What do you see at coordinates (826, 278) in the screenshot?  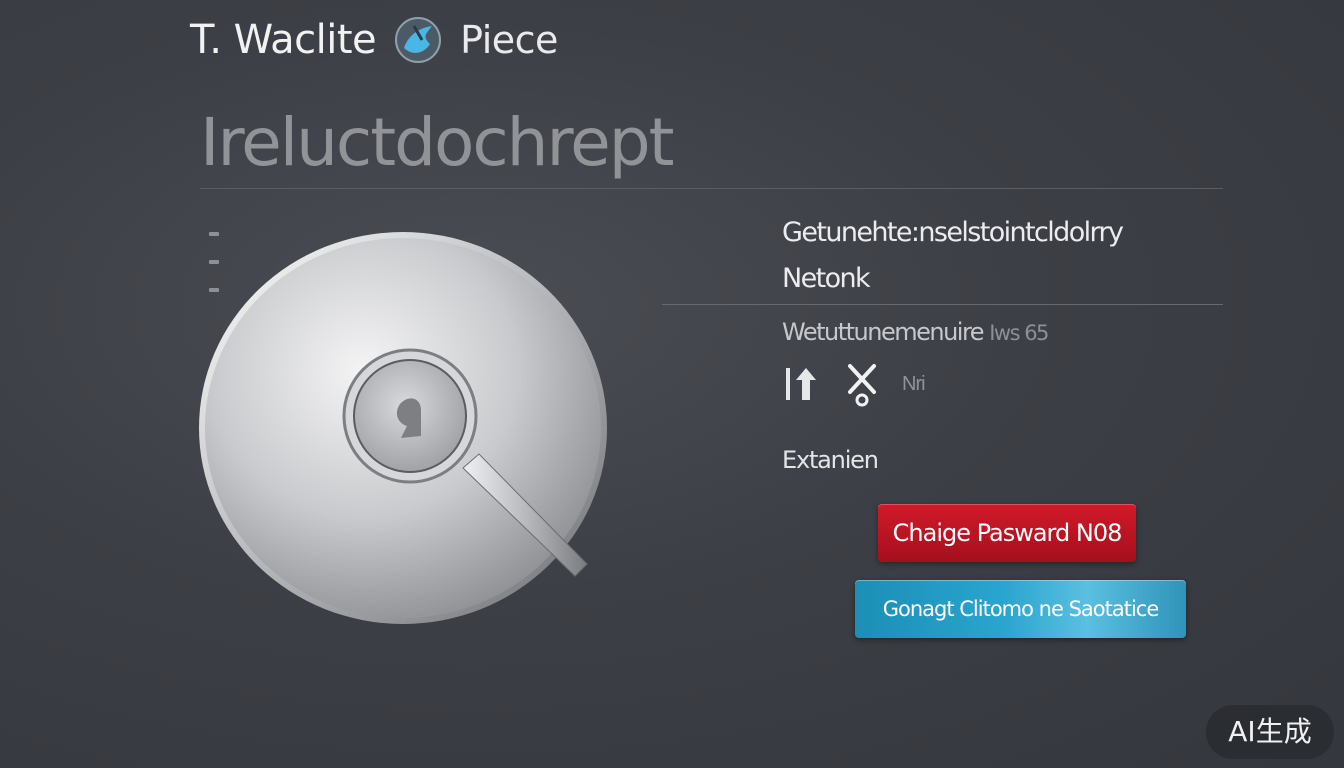 I see `description-line: Netonk` at bounding box center [826, 278].